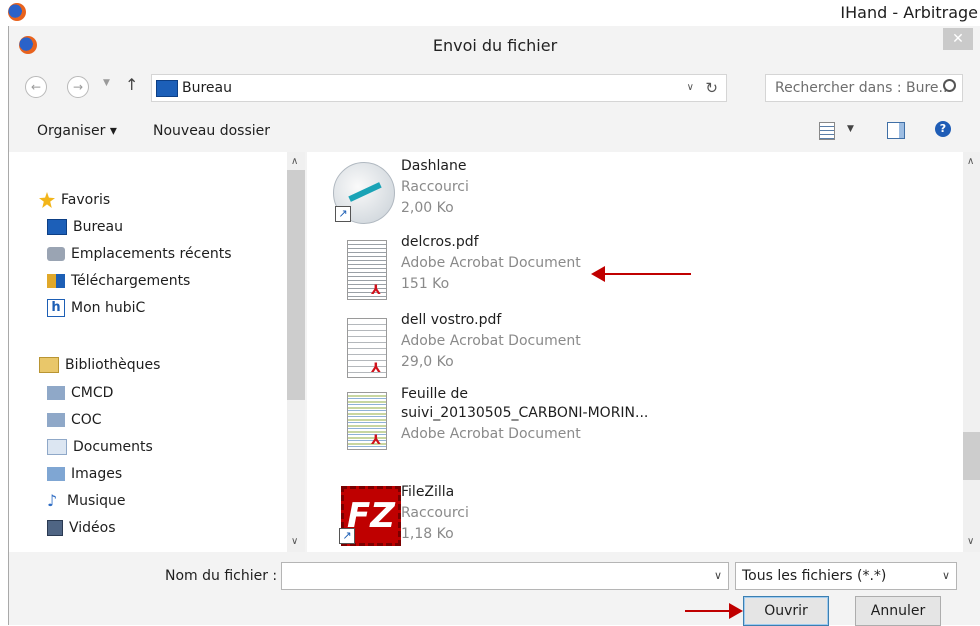  I want to click on annotation-arrow-shaft, so click(709, 611).